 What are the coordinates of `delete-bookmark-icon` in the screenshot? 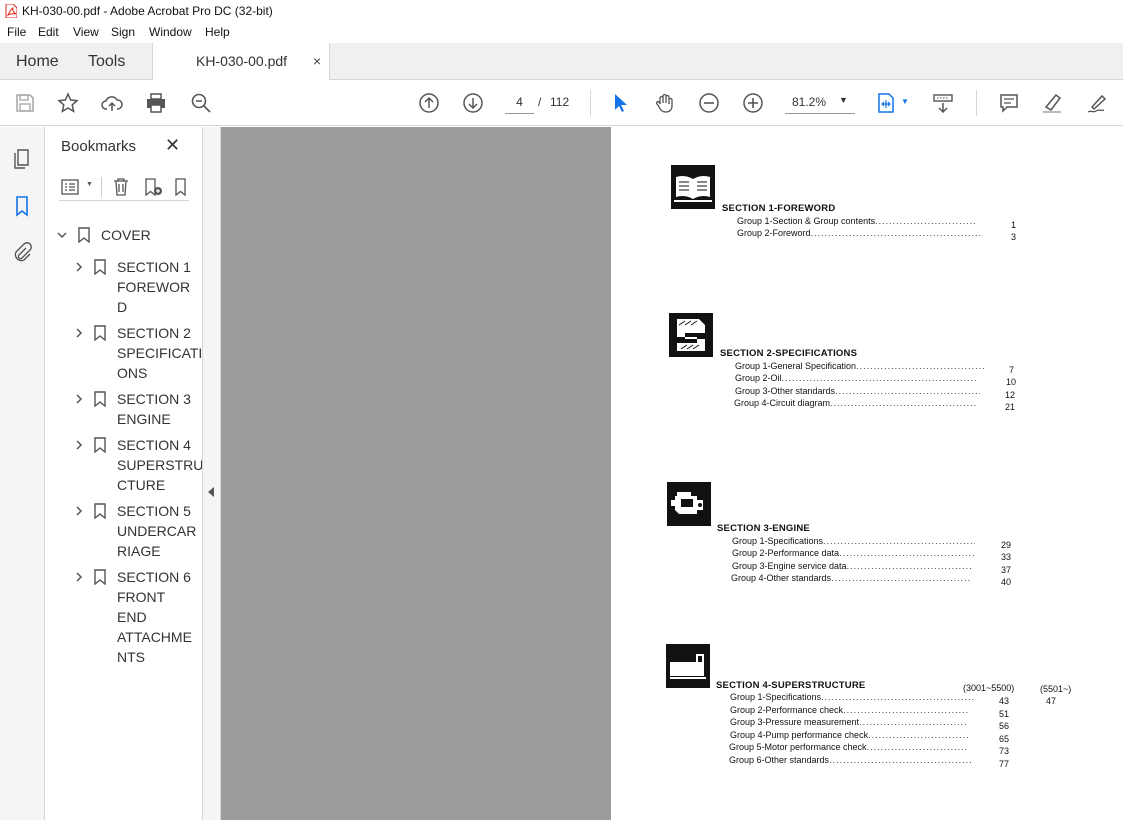 It's located at (121, 187).